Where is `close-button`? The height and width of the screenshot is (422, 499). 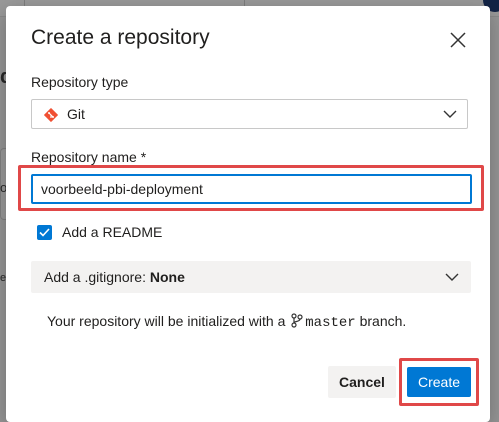 close-button is located at coordinates (458, 40).